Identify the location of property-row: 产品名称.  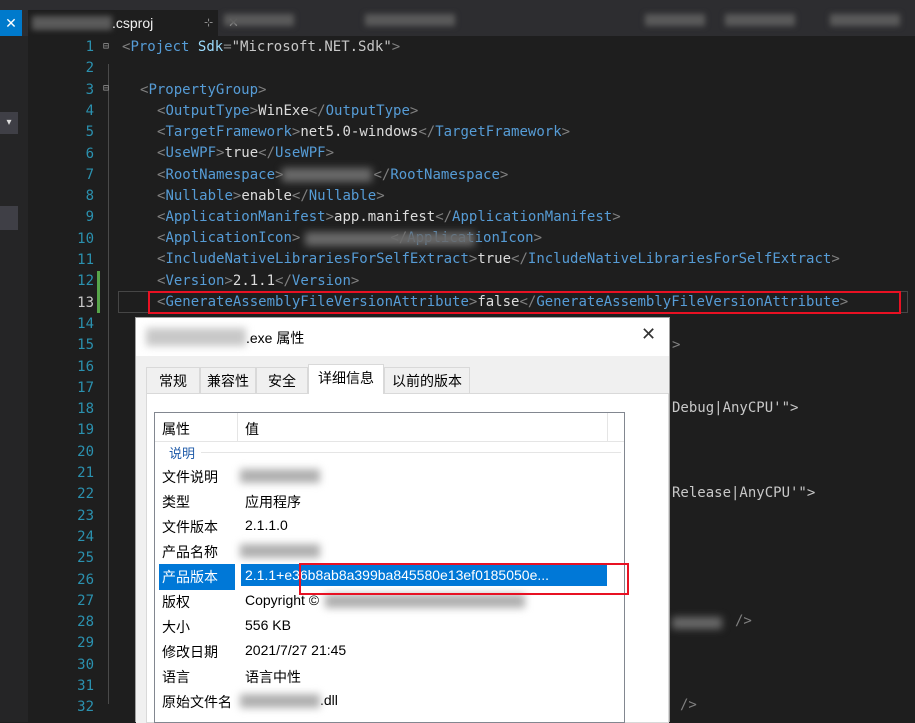
(389, 550).